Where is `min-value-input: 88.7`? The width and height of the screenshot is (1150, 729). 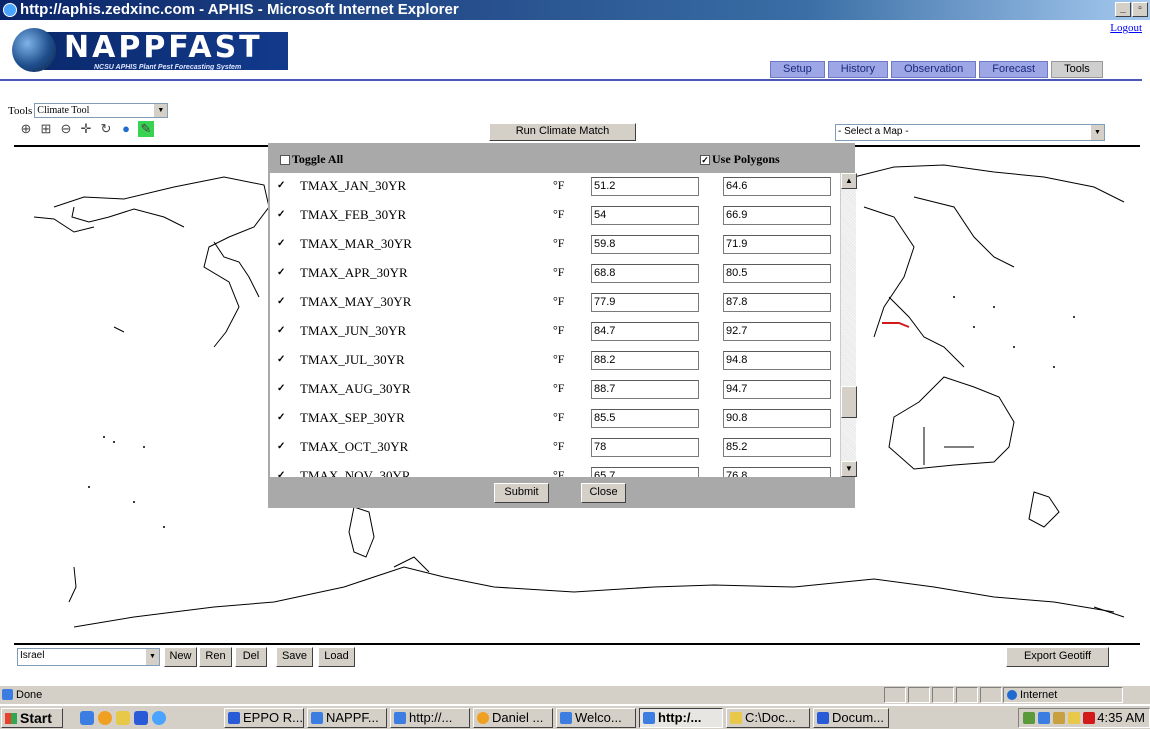 min-value-input: 88.7 is located at coordinates (645, 389).